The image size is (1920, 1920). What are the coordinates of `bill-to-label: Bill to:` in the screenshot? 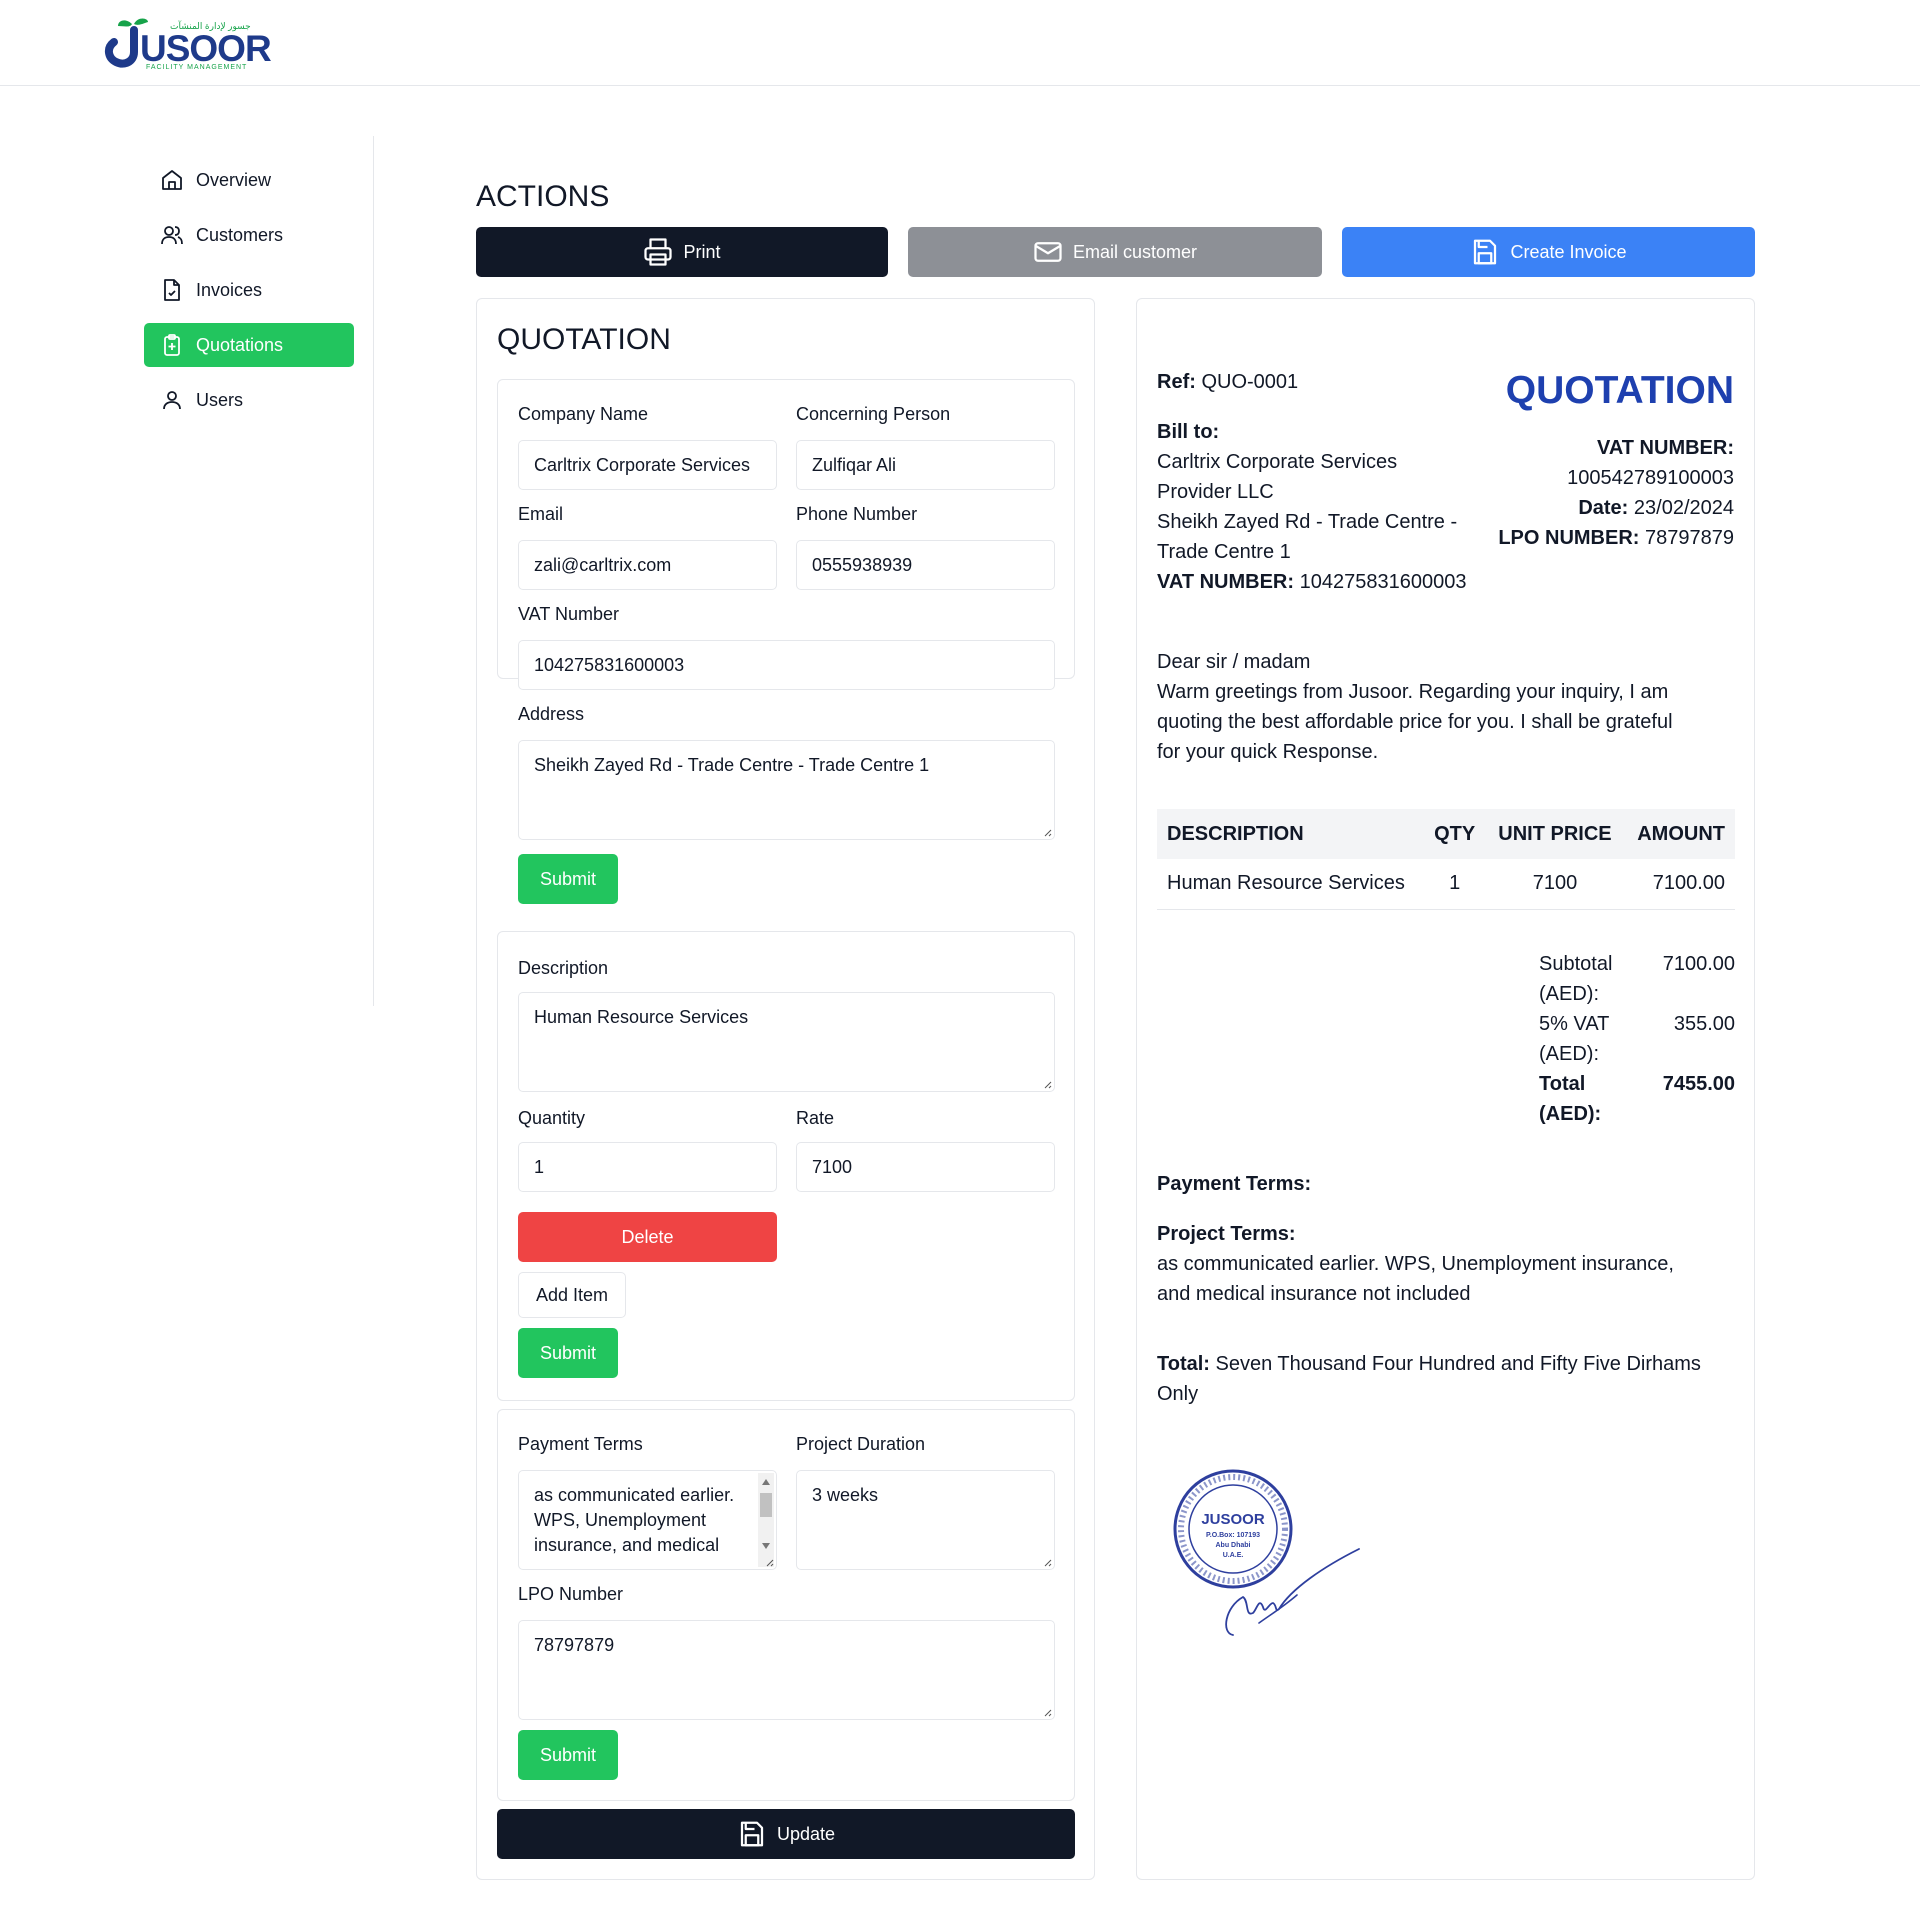 It's located at (1188, 432).